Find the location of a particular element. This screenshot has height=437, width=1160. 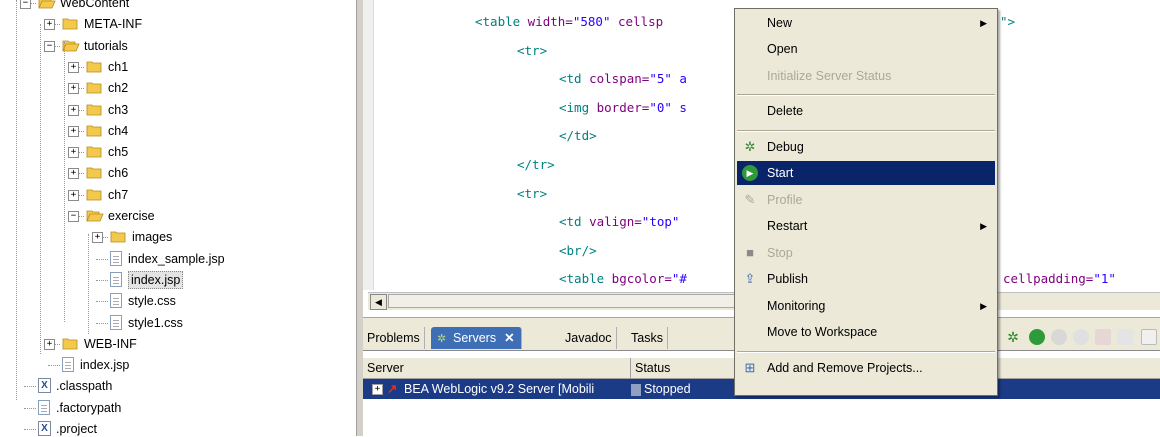

tree-guide-line is located at coordinates (88, 284).